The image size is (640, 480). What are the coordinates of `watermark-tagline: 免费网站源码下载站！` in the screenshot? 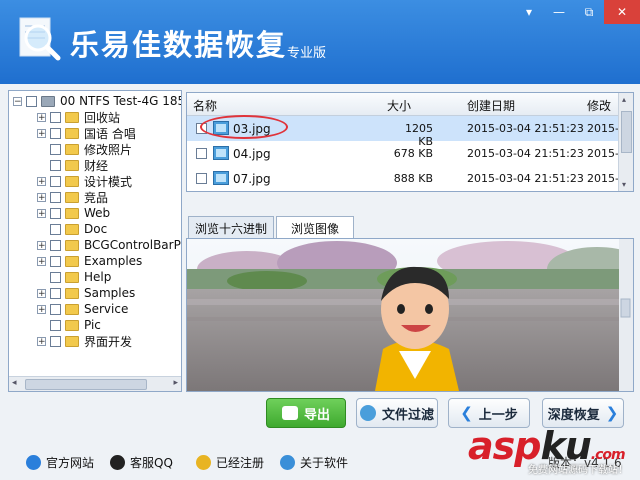 It's located at (578, 470).